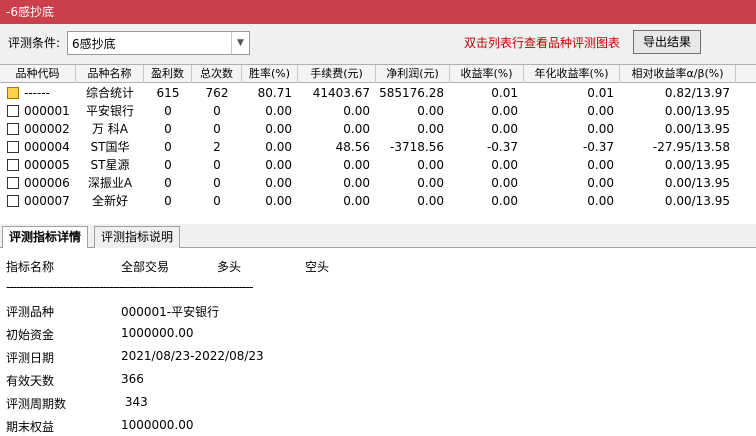 The height and width of the screenshot is (436, 756). Describe the element at coordinates (240, 43) in the screenshot. I see `chevron-down-icon: ▼` at that location.